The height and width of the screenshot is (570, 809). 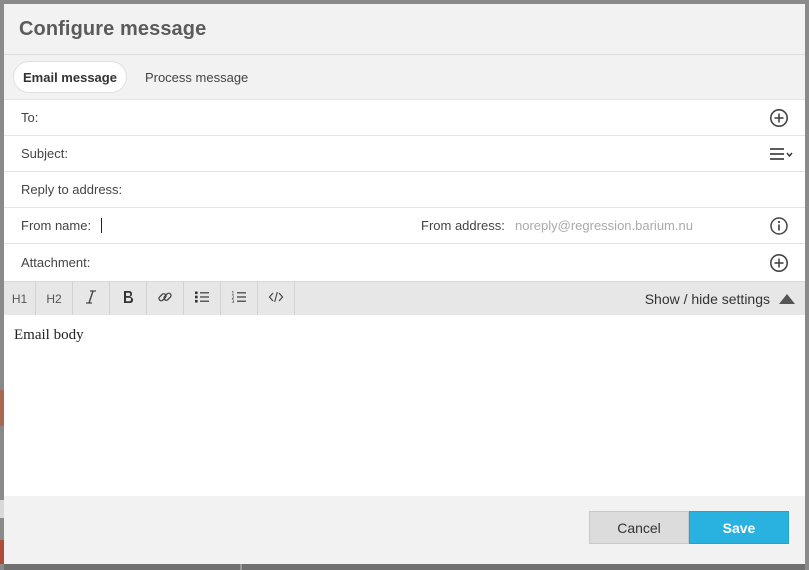 I want to click on subject-input, so click(x=436, y=153).